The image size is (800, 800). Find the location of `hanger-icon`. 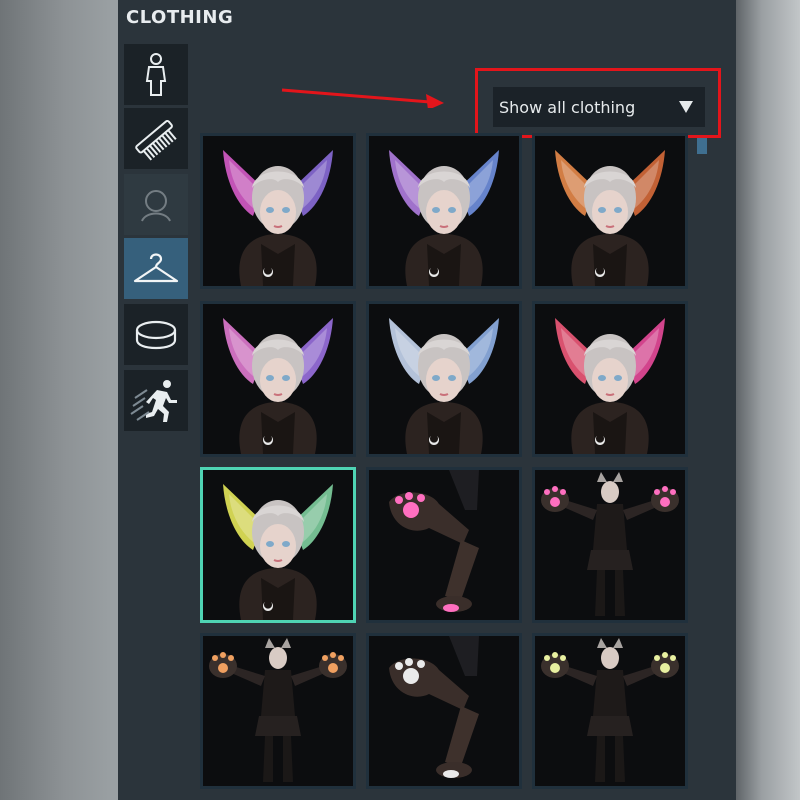

hanger-icon is located at coordinates (156, 267).